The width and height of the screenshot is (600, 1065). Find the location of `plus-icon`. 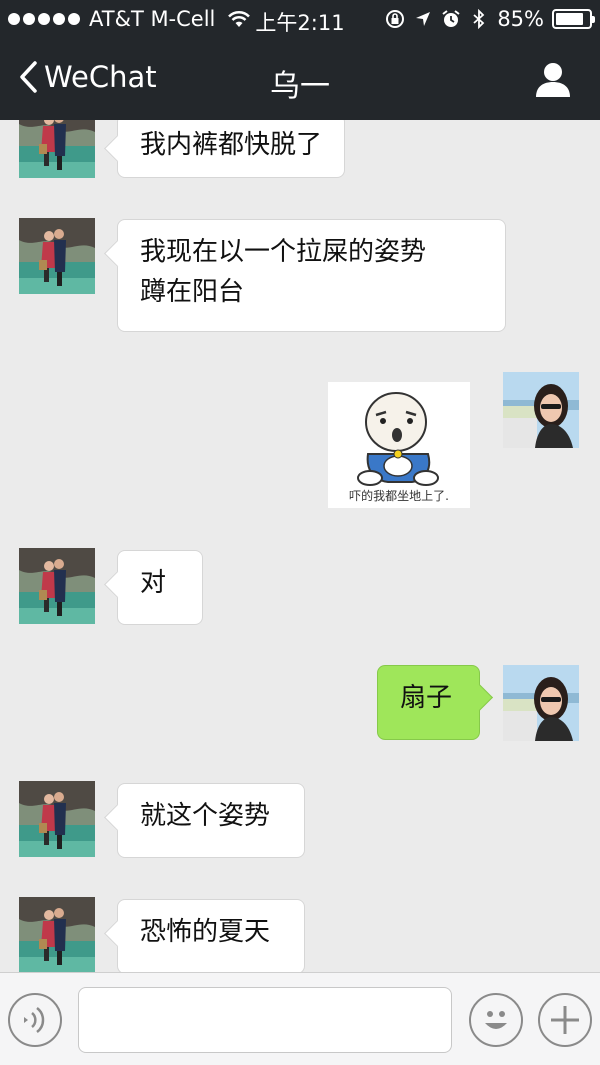

plus-icon is located at coordinates (565, 1020).